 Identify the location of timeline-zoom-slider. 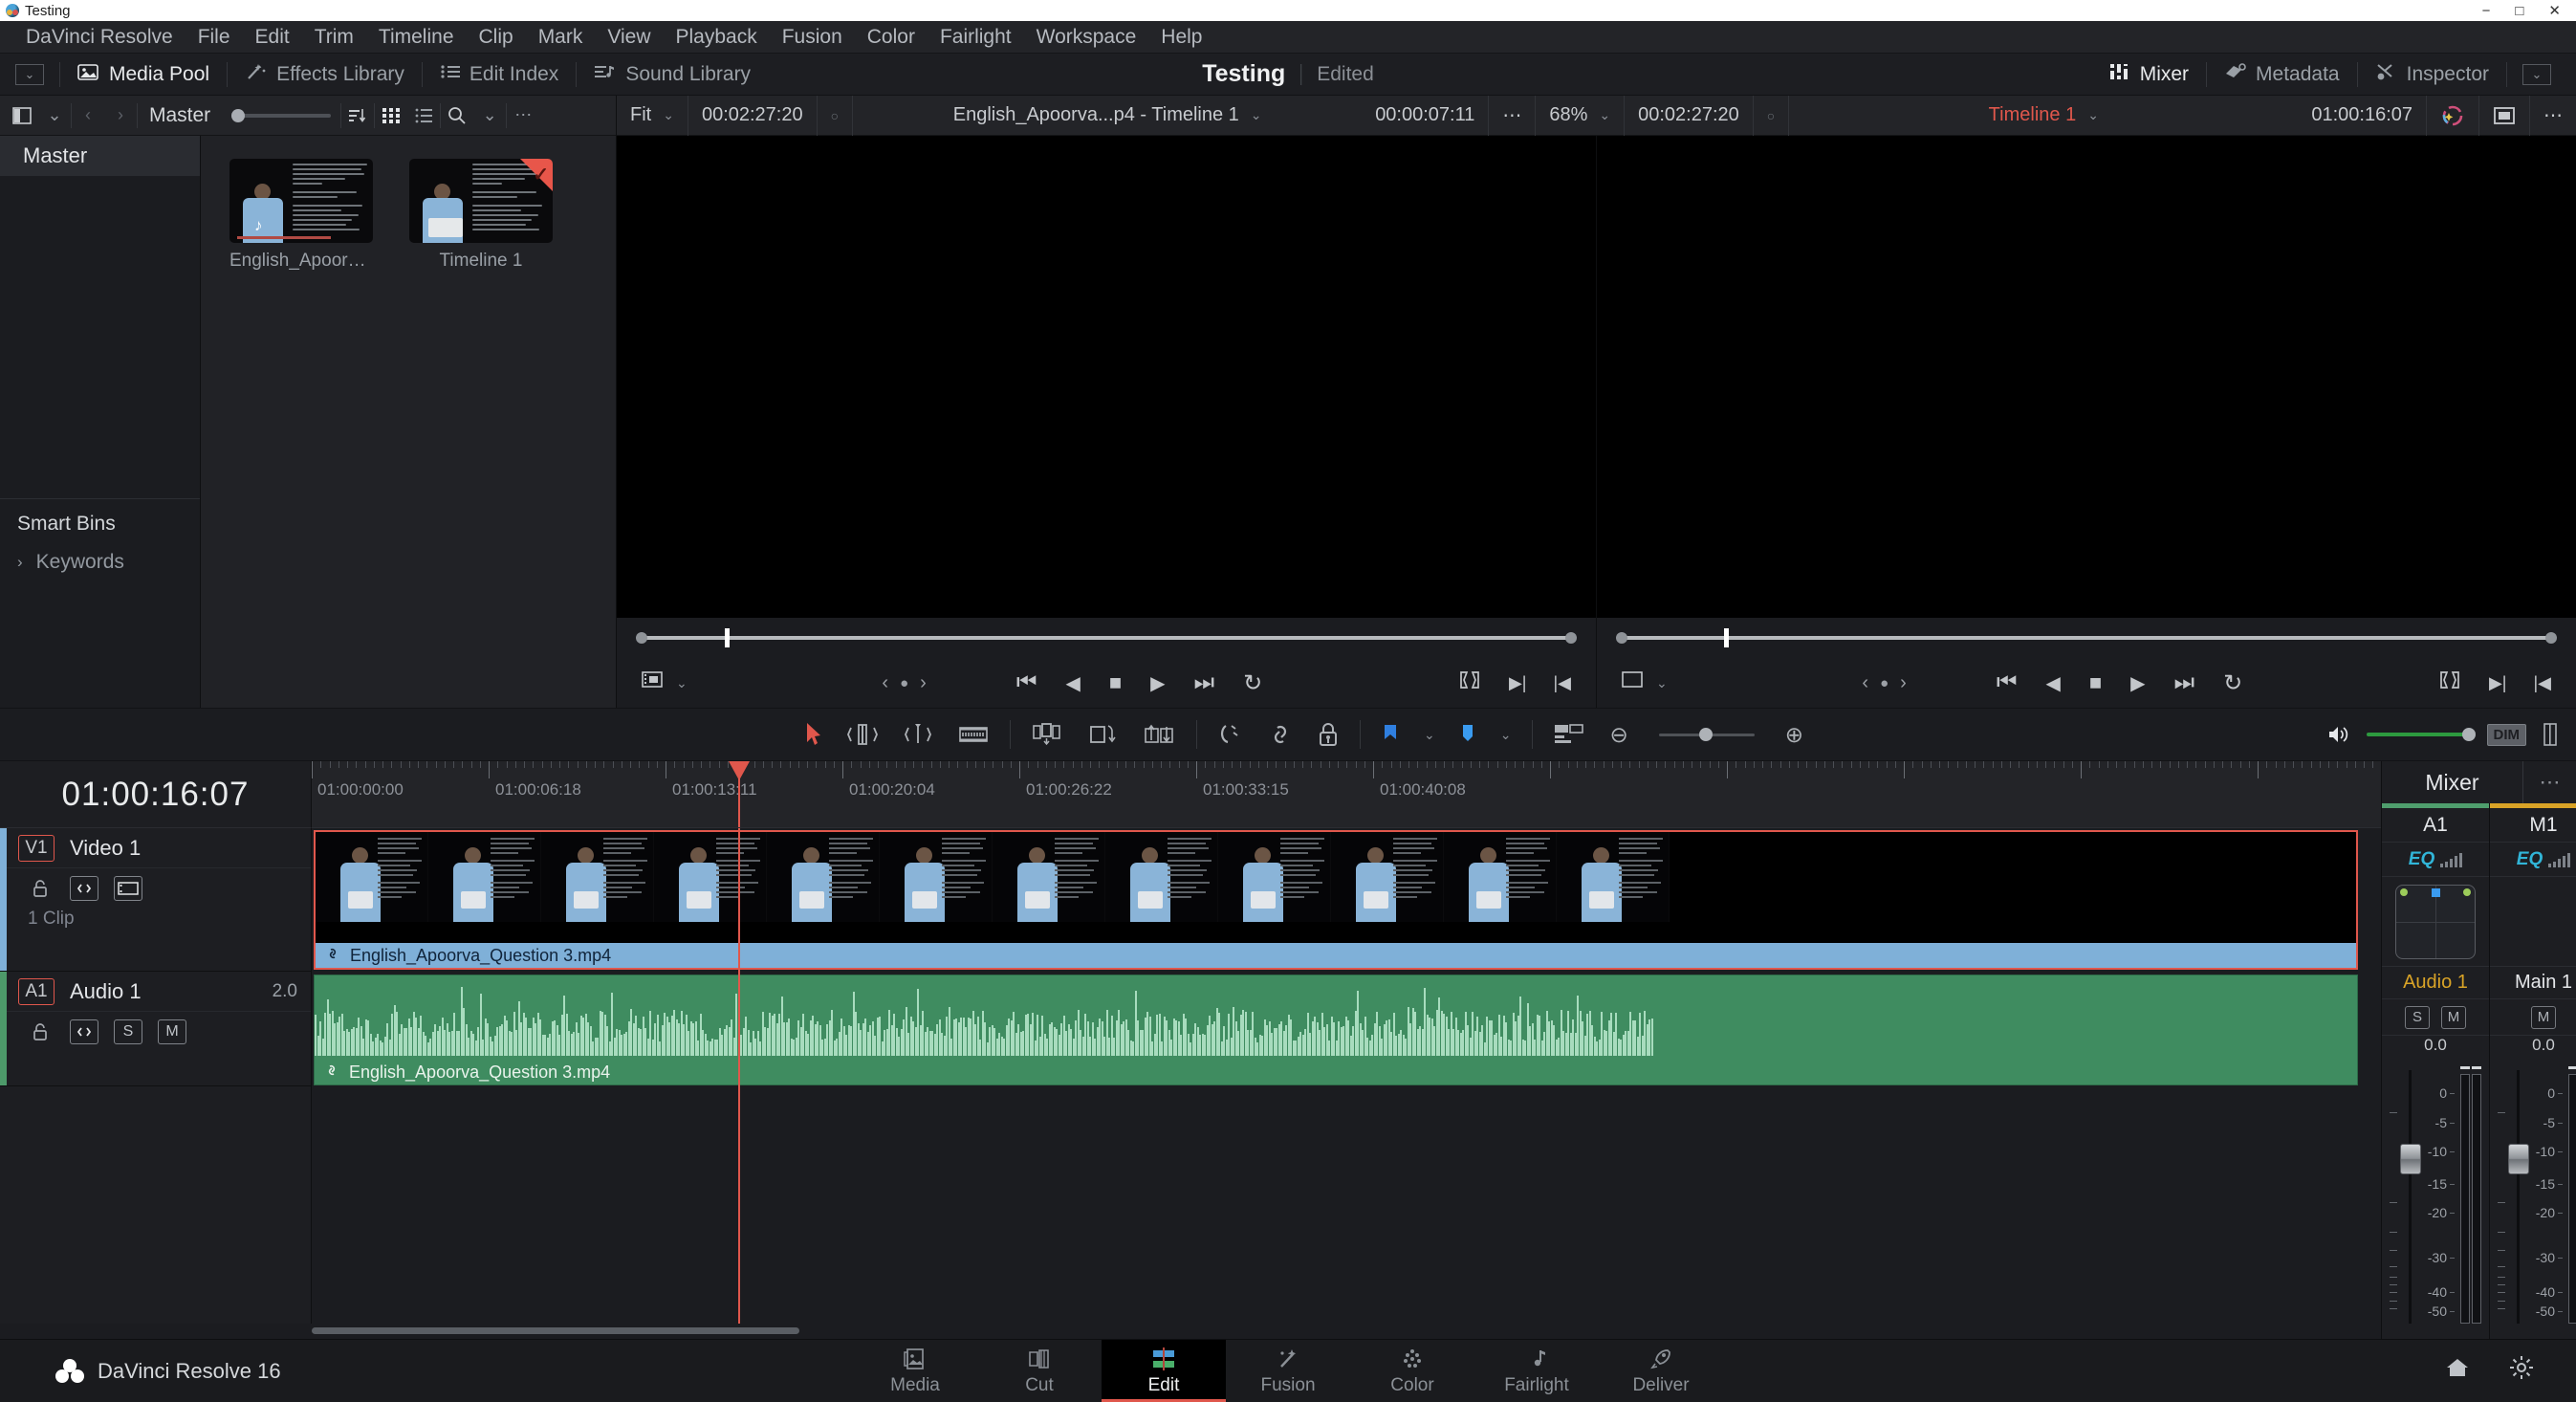
(1706, 734).